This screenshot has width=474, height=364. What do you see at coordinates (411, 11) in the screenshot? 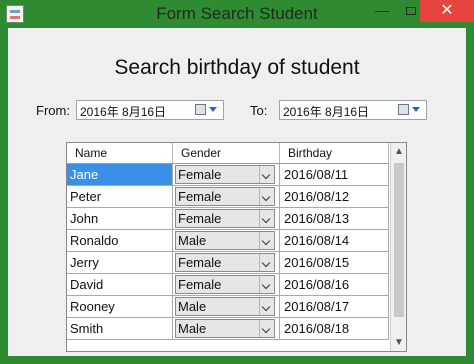
I see `maximize-icon` at bounding box center [411, 11].